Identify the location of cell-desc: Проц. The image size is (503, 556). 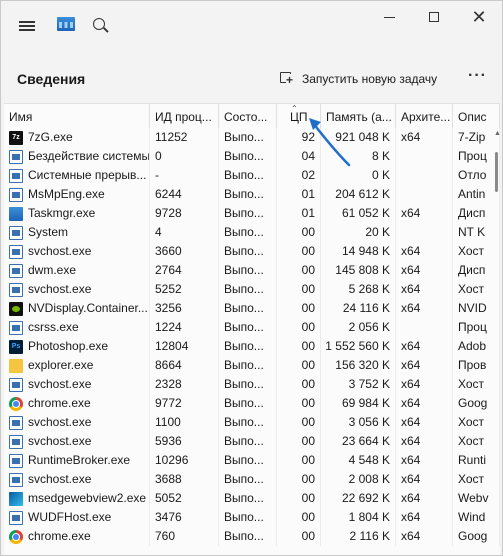
(476, 327).